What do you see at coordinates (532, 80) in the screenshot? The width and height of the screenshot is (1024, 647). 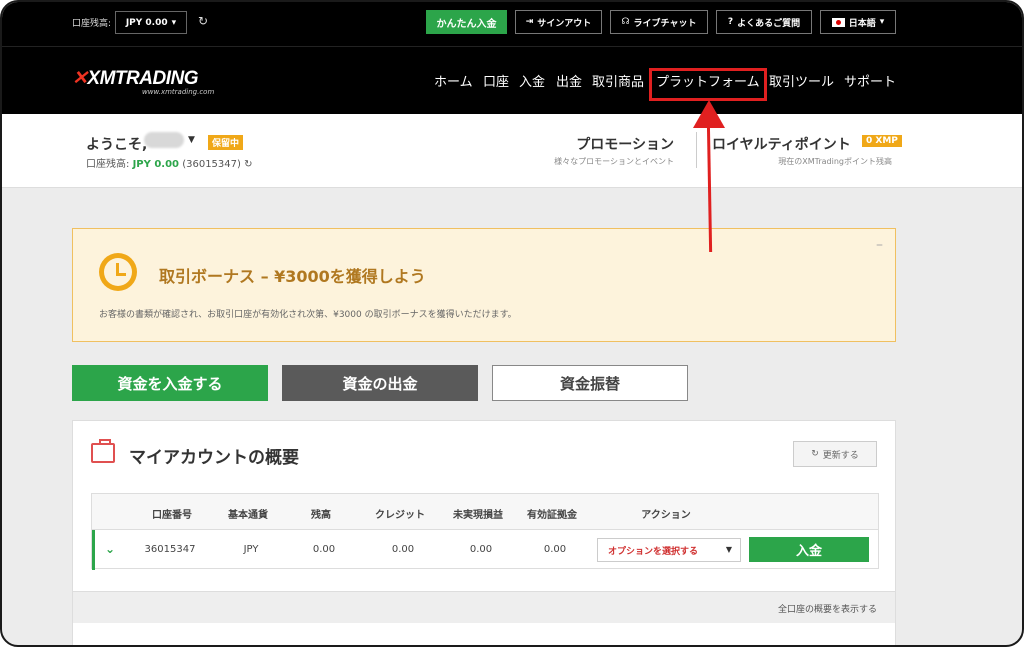 I see `nav-item-deposit: 入金` at bounding box center [532, 80].